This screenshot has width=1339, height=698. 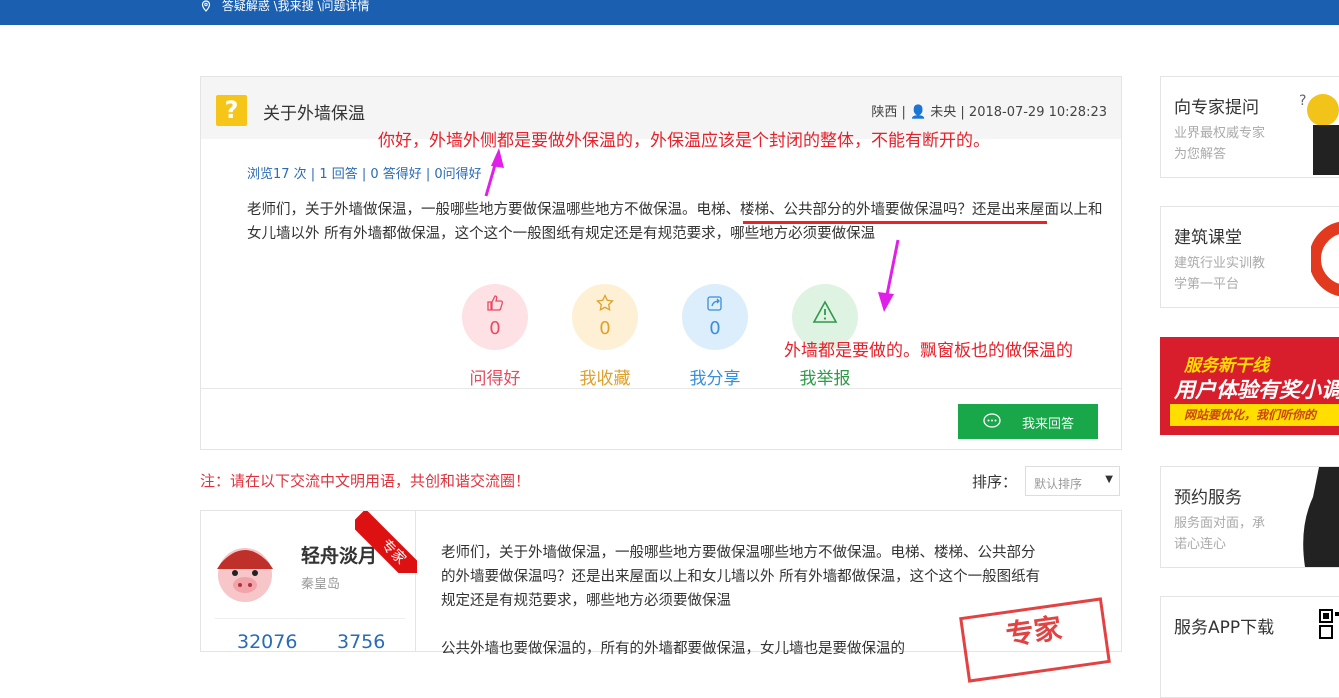 I want to click on favorite-button: 0 我收藏, so click(x=605, y=336).